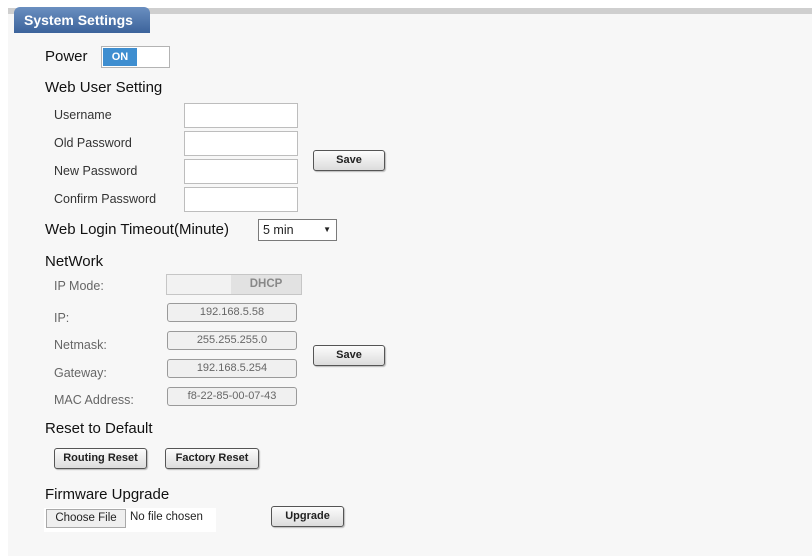  Describe the element at coordinates (232, 396) in the screenshot. I see `mac-address-field: f8-22-85-00-07-43` at that location.